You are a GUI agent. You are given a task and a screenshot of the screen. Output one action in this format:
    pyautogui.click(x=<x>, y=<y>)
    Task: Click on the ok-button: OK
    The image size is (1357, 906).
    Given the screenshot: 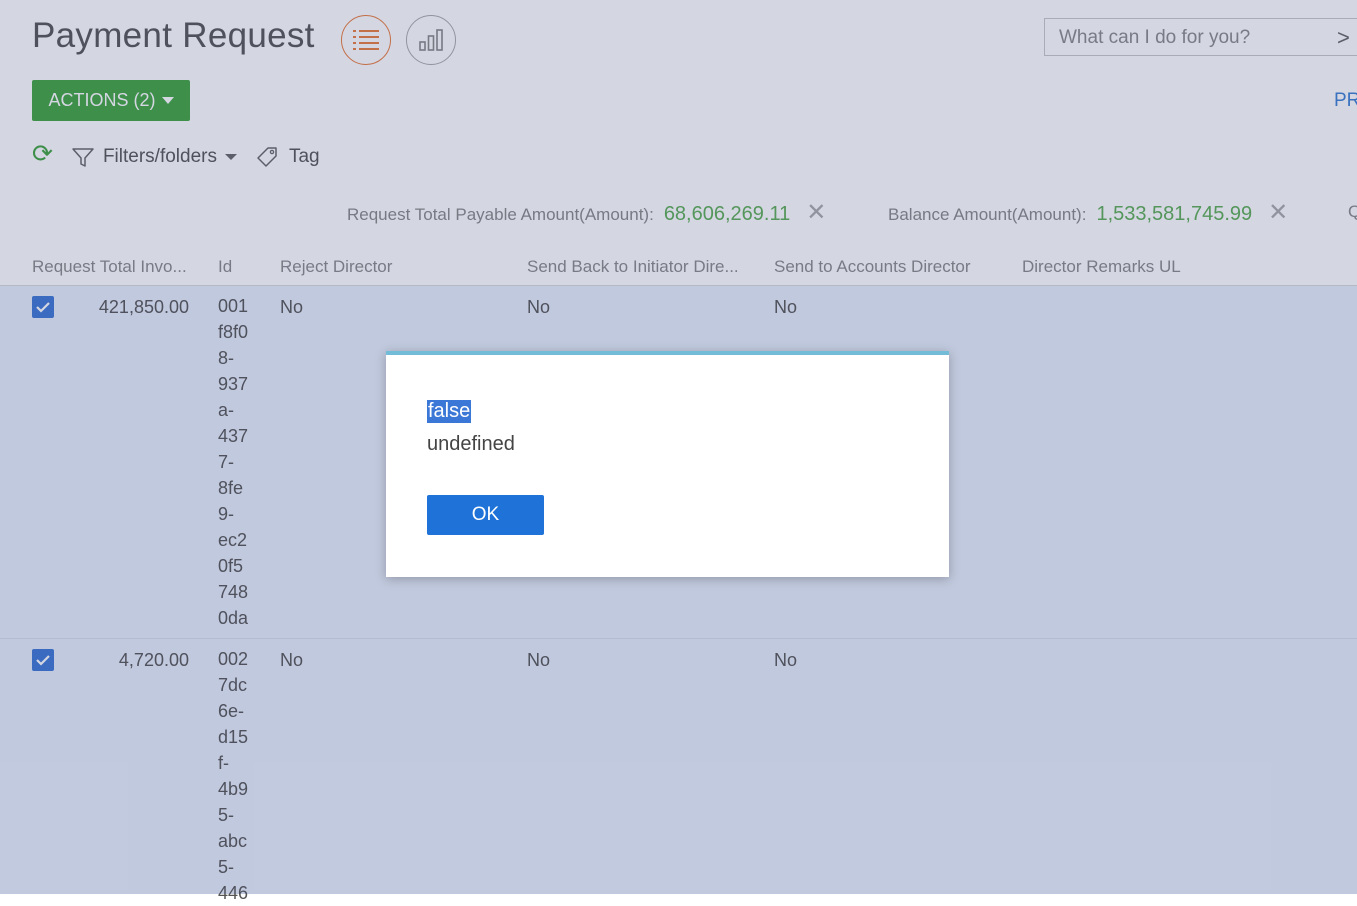 What is the action you would take?
    pyautogui.click(x=485, y=515)
    